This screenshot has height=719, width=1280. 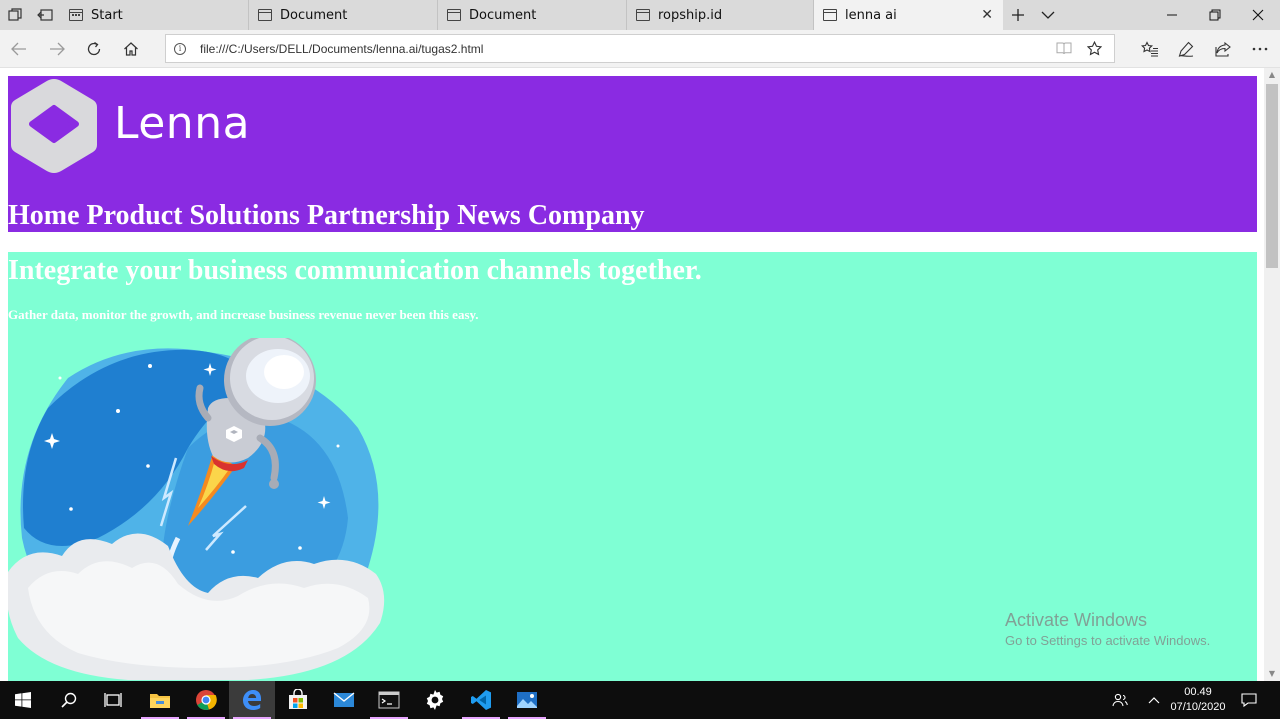 What do you see at coordinates (1272, 176) in the screenshot?
I see `scroll-thumb` at bounding box center [1272, 176].